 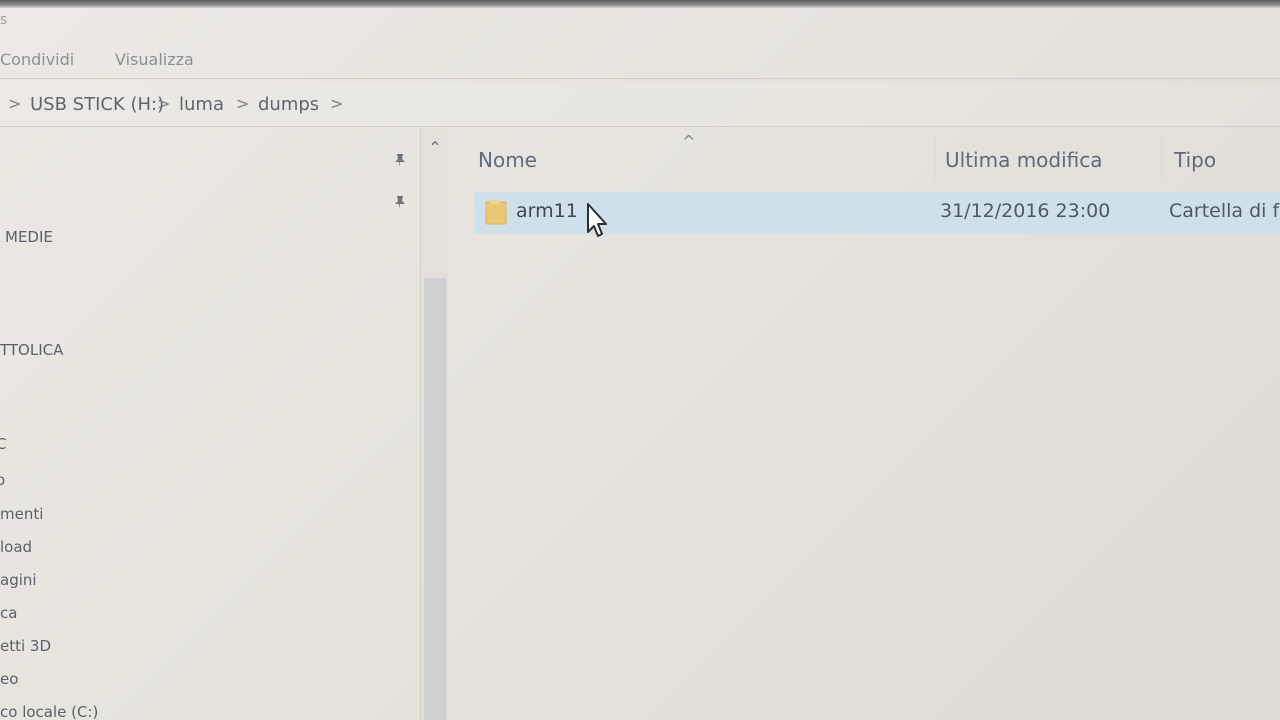 I want to click on file-modified-date: 31/12/2016 23:00, so click(x=1025, y=211).